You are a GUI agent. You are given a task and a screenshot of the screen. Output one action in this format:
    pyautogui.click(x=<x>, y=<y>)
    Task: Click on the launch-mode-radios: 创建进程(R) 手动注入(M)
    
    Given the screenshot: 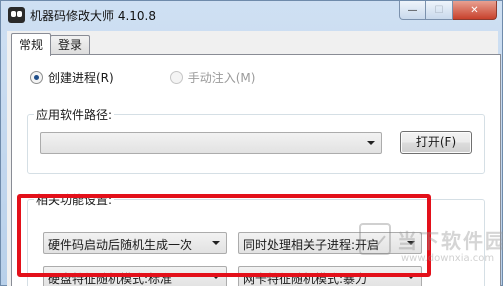 What is the action you would take?
    pyautogui.click(x=142, y=77)
    